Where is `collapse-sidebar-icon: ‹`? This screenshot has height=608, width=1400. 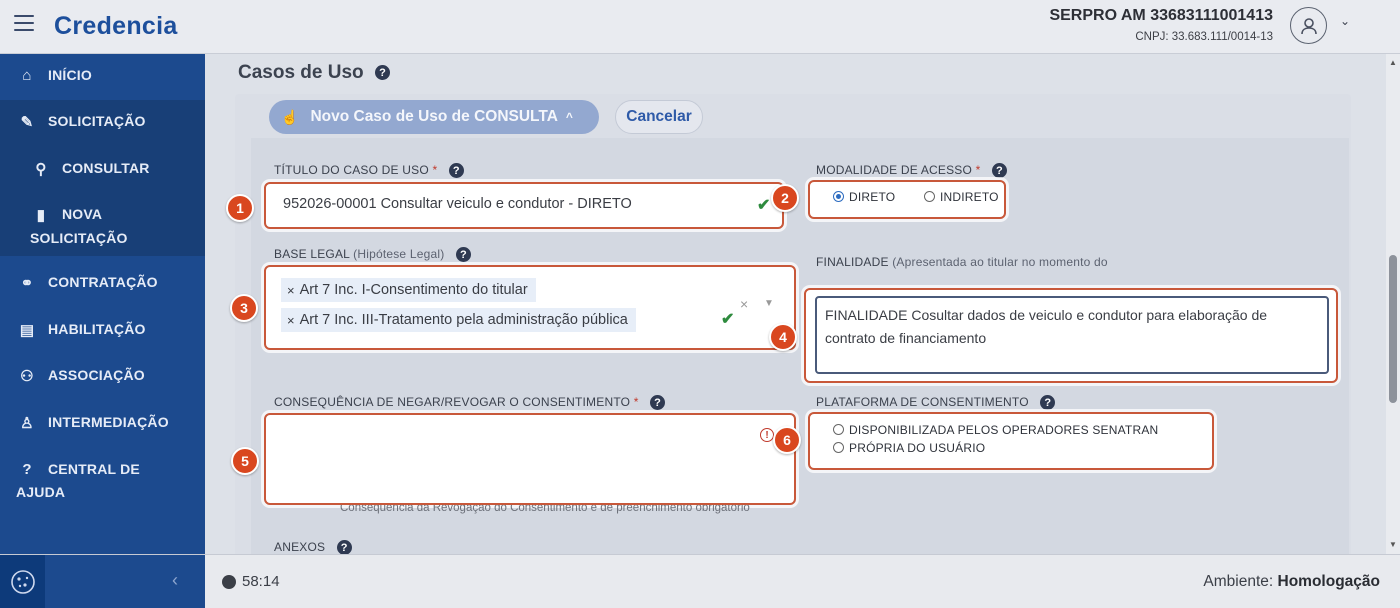 collapse-sidebar-icon: ‹ is located at coordinates (175, 580).